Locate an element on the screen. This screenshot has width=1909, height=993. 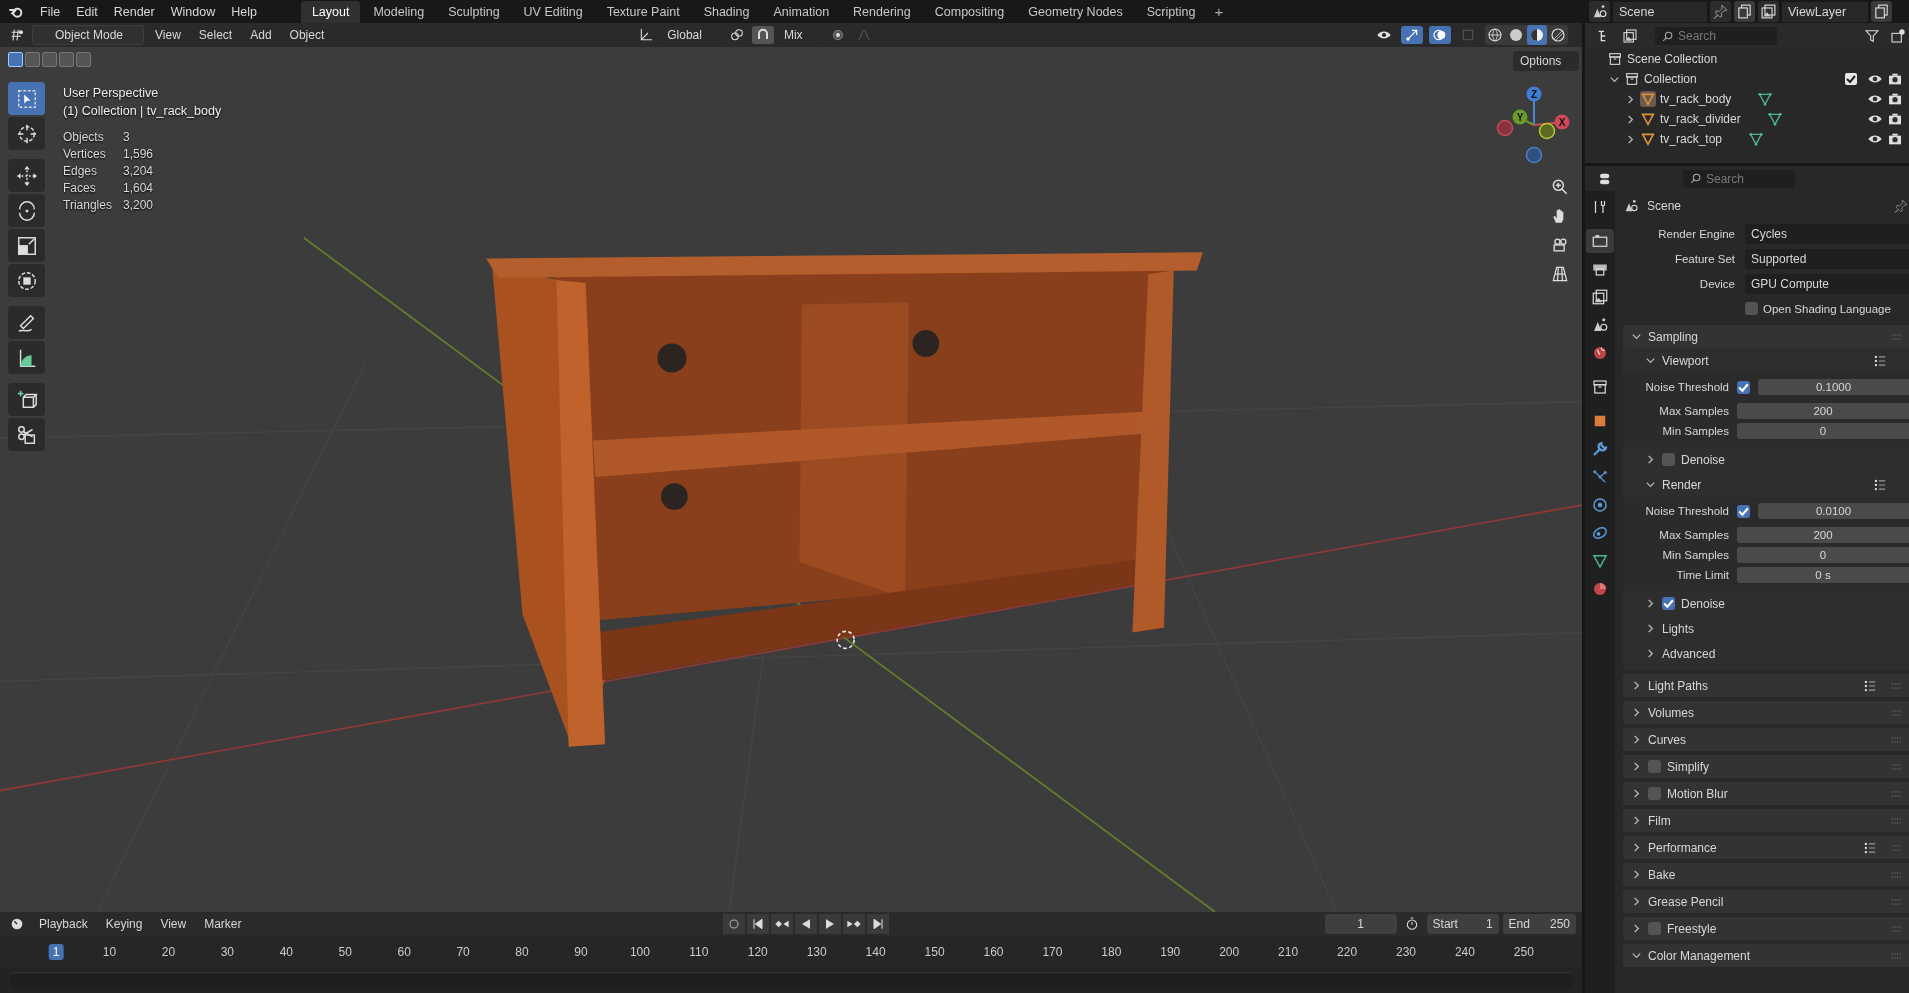
workspace-tab: Texture Paint is located at coordinates (643, 11).